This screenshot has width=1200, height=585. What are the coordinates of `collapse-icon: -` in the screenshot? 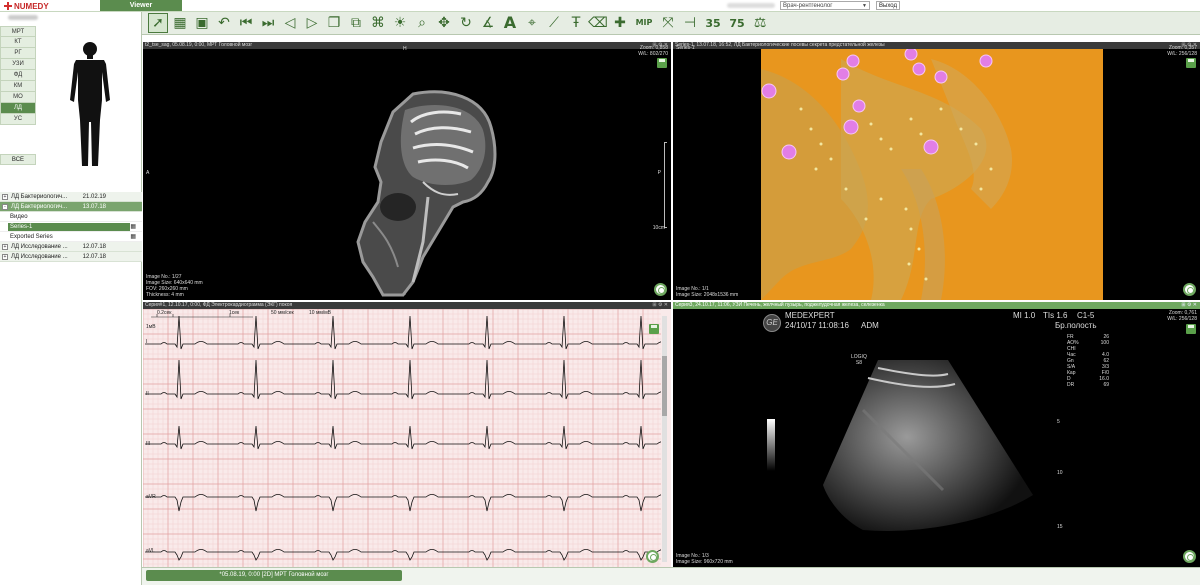 It's located at (5, 206).